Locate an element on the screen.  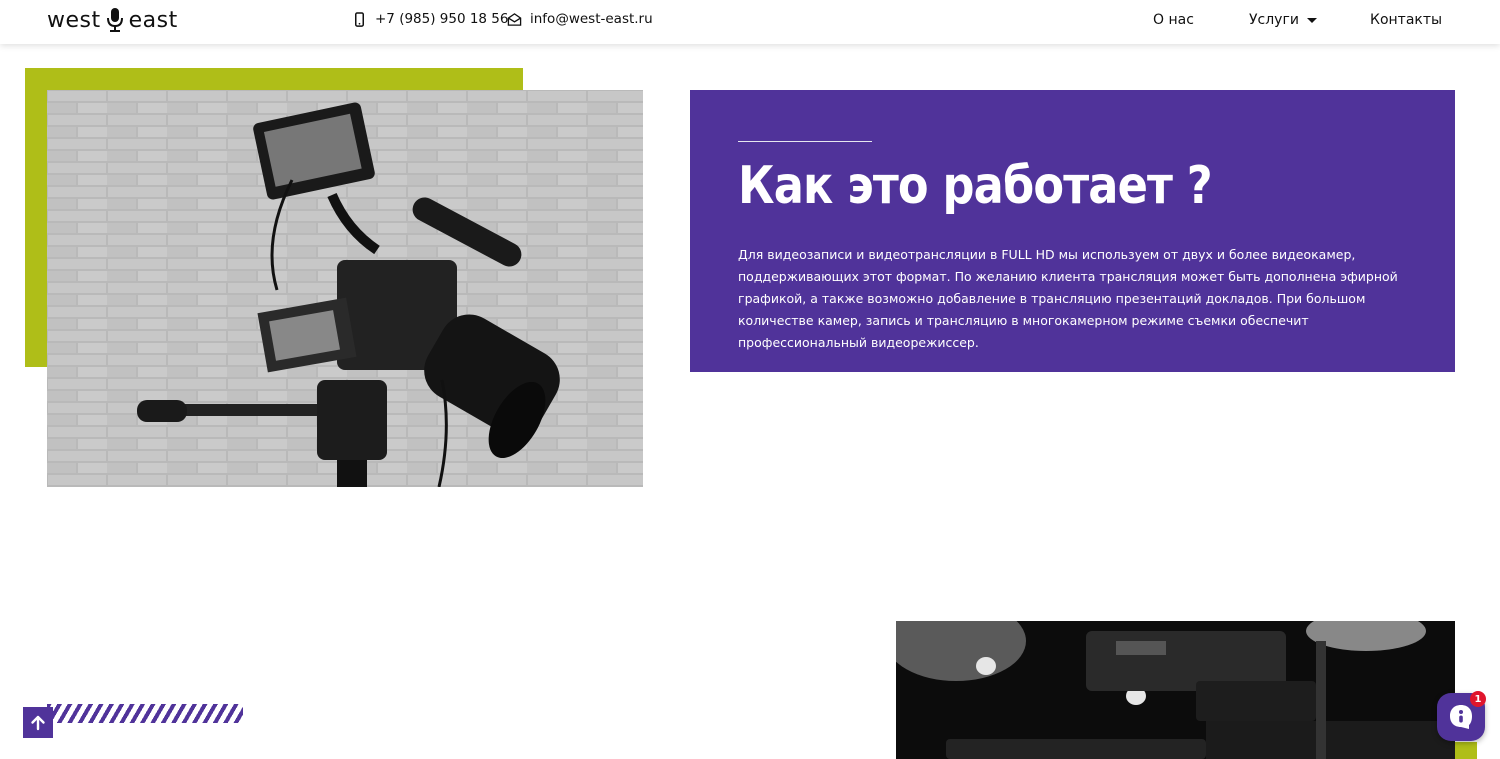
broadcast-camera-photo is located at coordinates (1175, 690).